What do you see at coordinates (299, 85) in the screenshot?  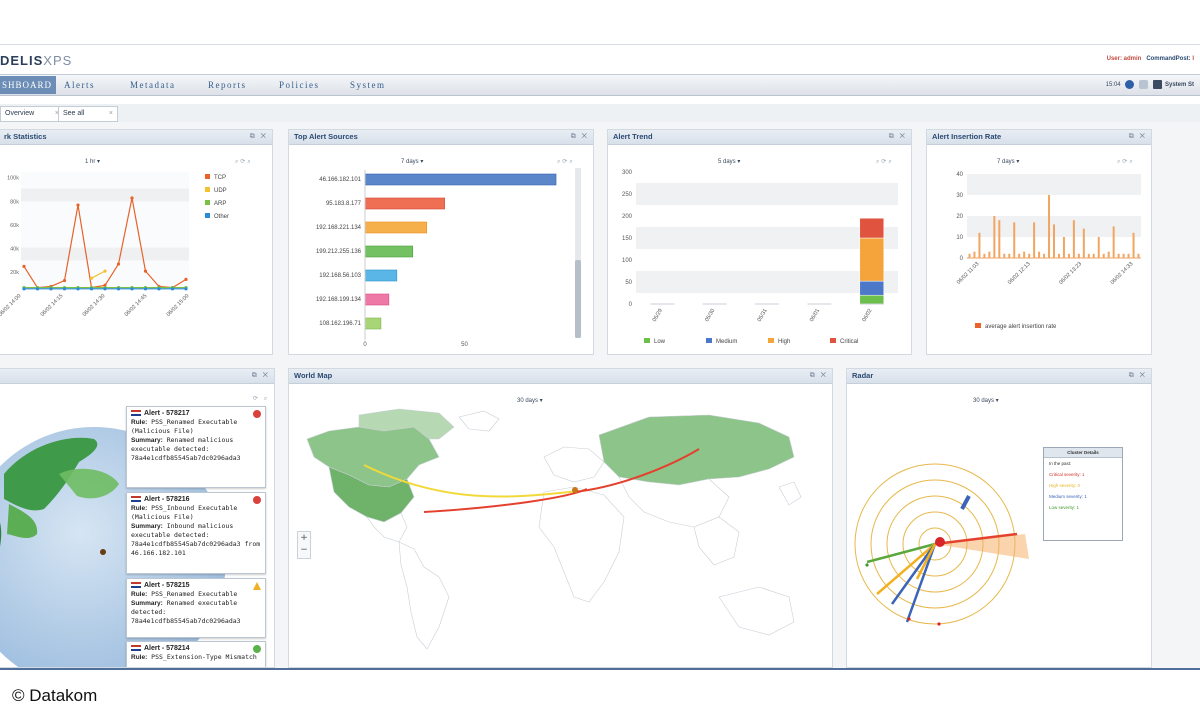 I see `nav-tab-policies: Policies` at bounding box center [299, 85].